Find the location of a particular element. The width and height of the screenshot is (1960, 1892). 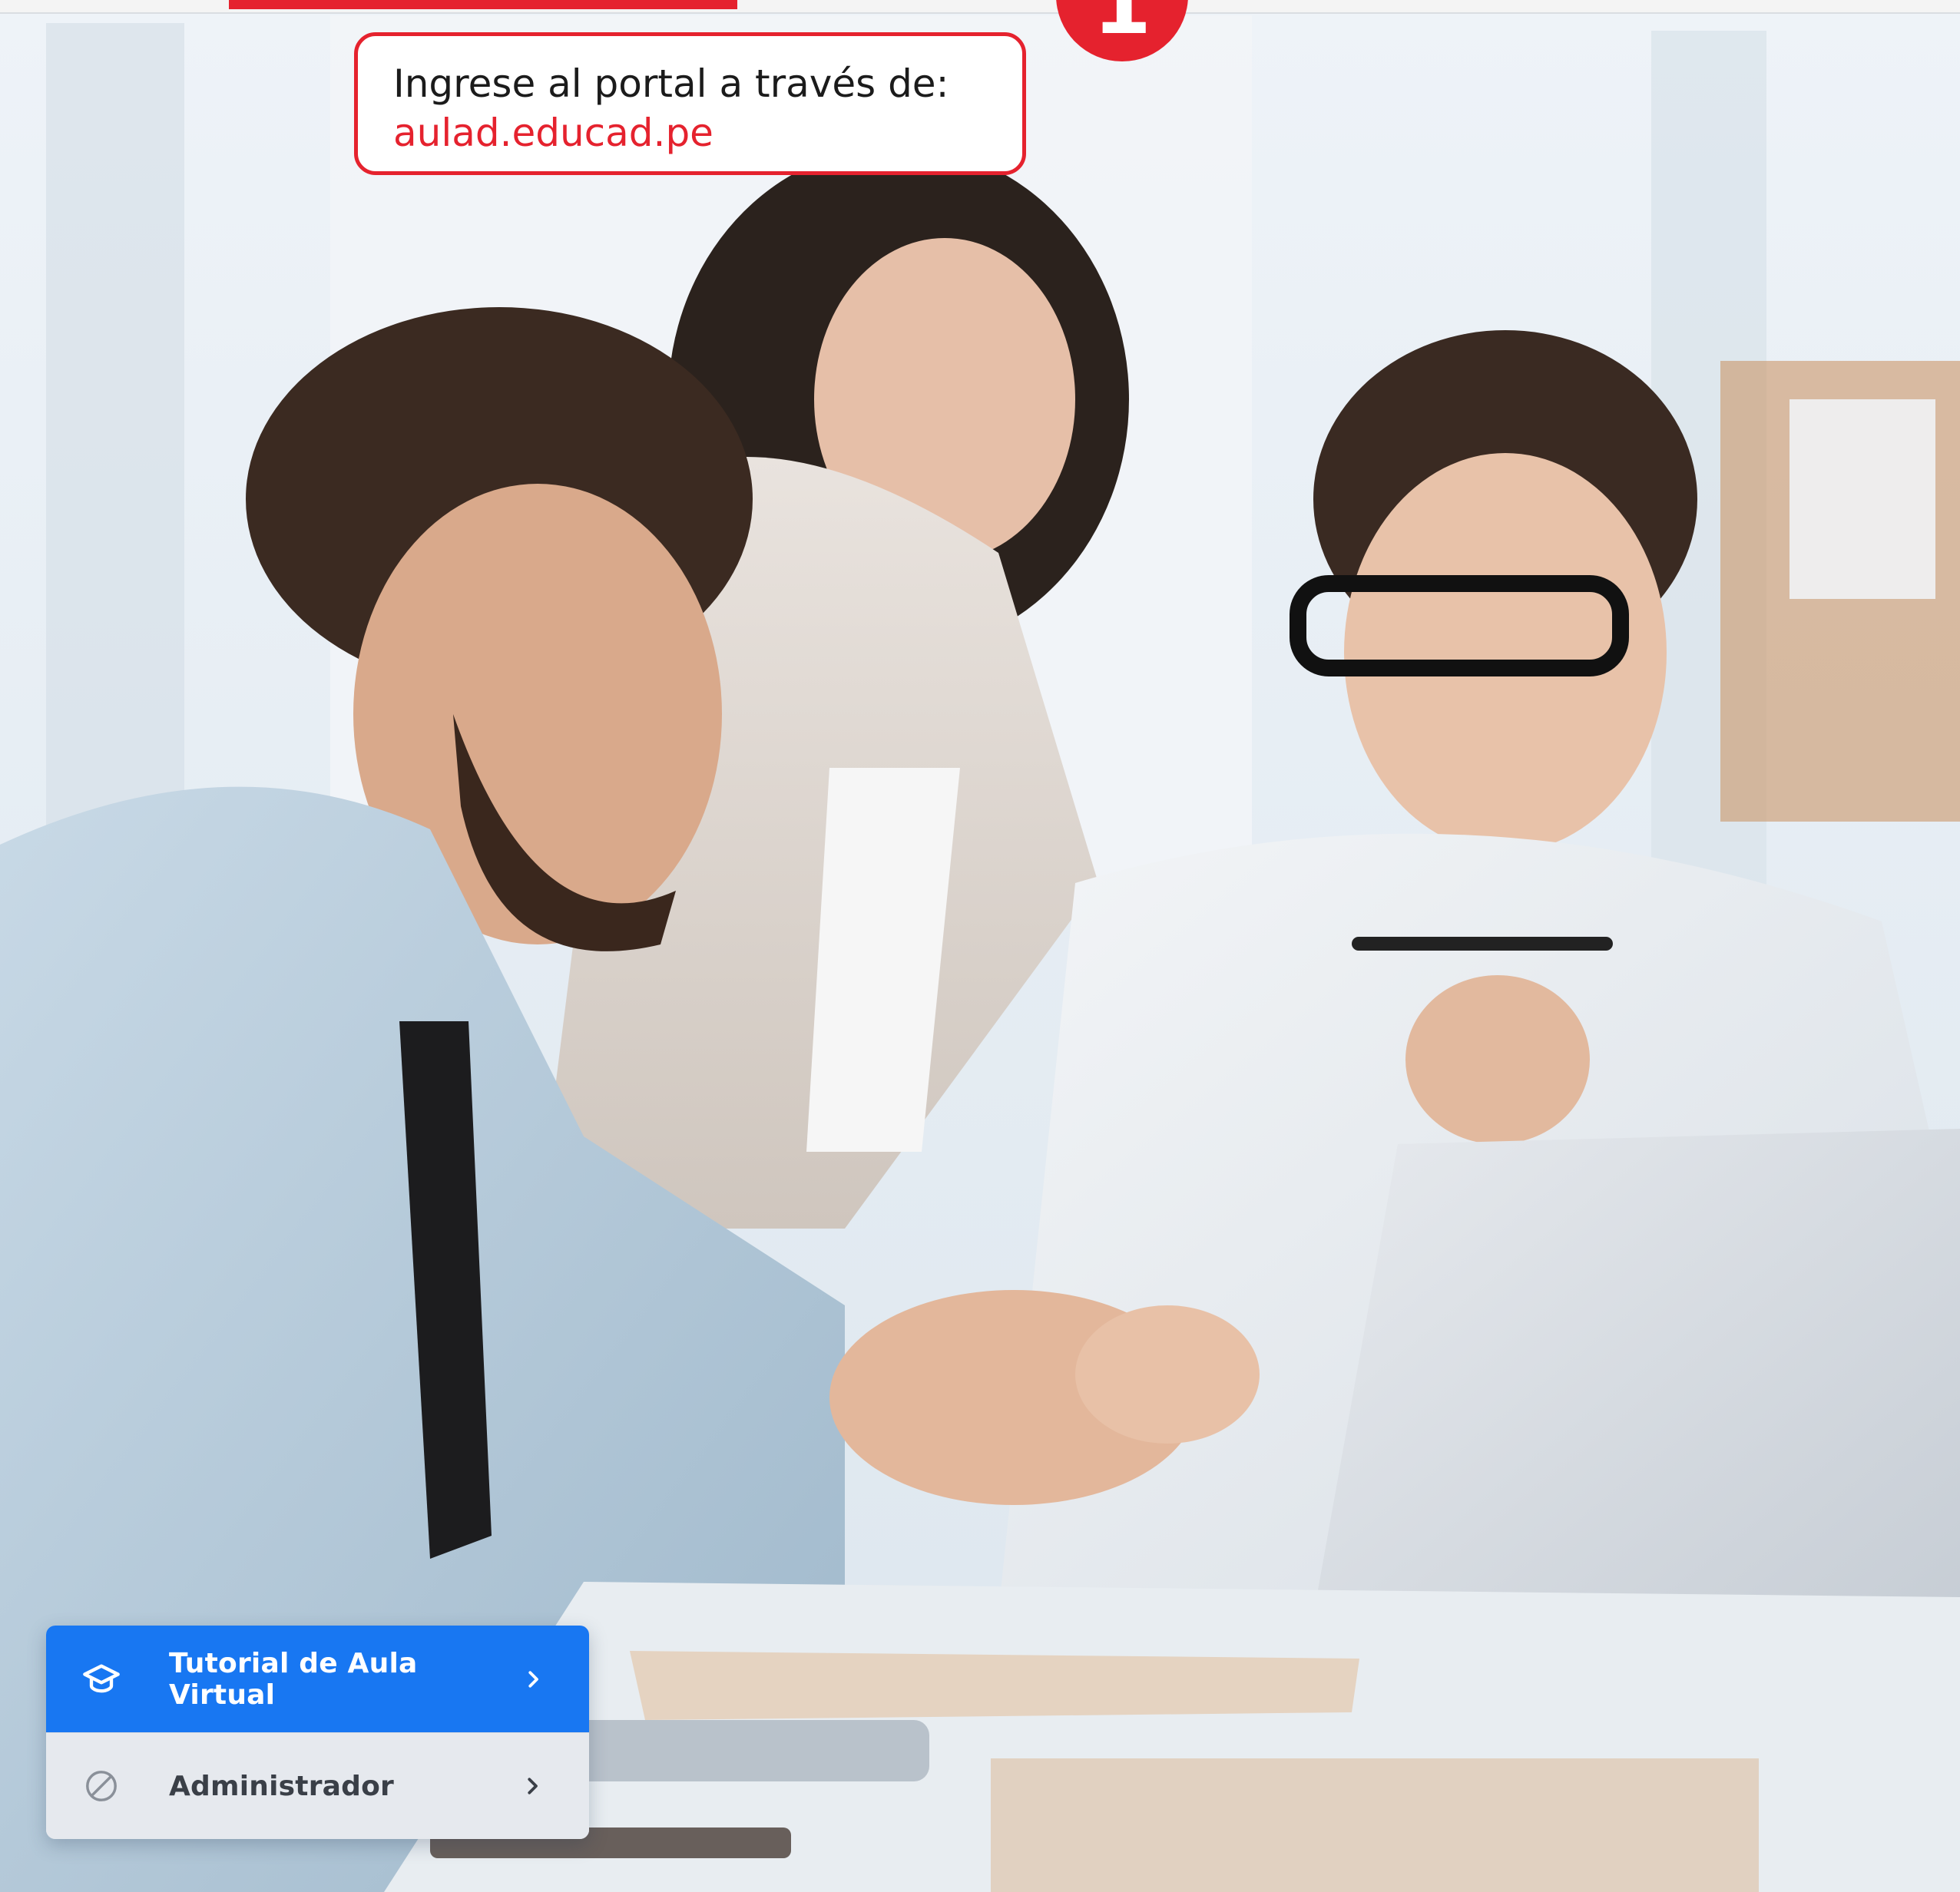

menu-item-administrador: Administrador is located at coordinates (317, 1786).